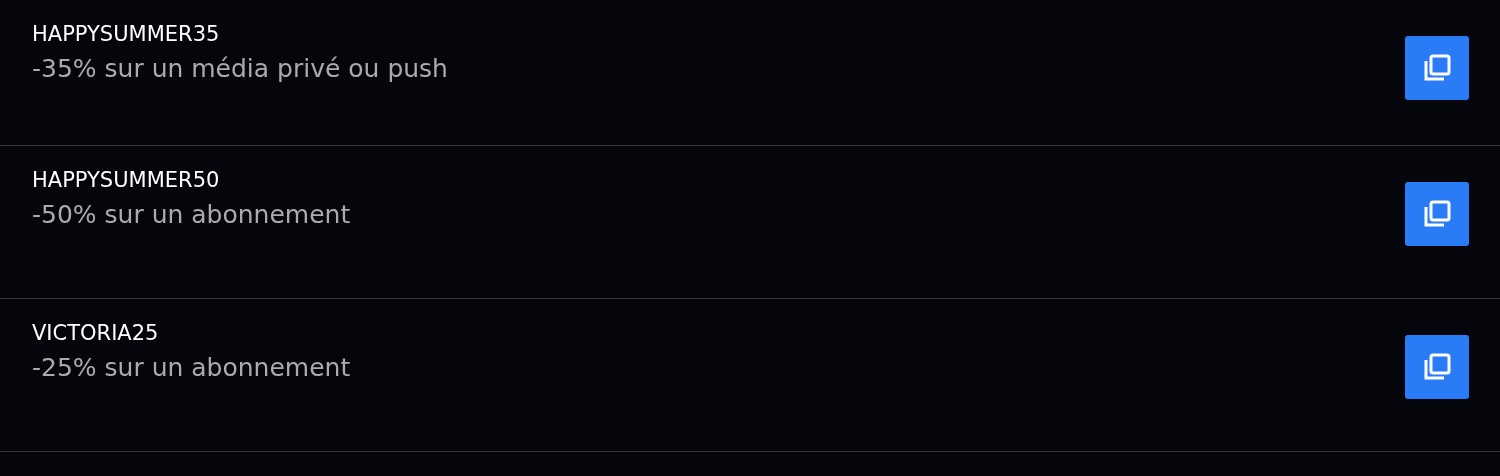 The width and height of the screenshot is (1500, 476). I want to click on promo-code: HAPPYSUMMER50, so click(126, 180).